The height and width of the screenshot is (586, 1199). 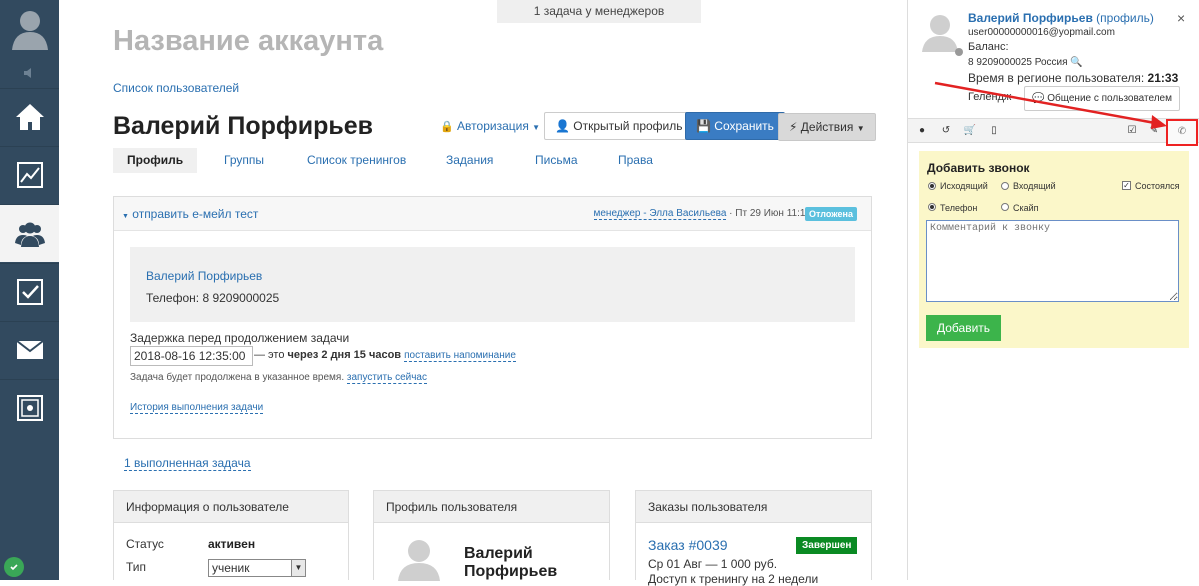 What do you see at coordinates (1034, 186) in the screenshot?
I see `incoming-label: Входящий` at bounding box center [1034, 186].